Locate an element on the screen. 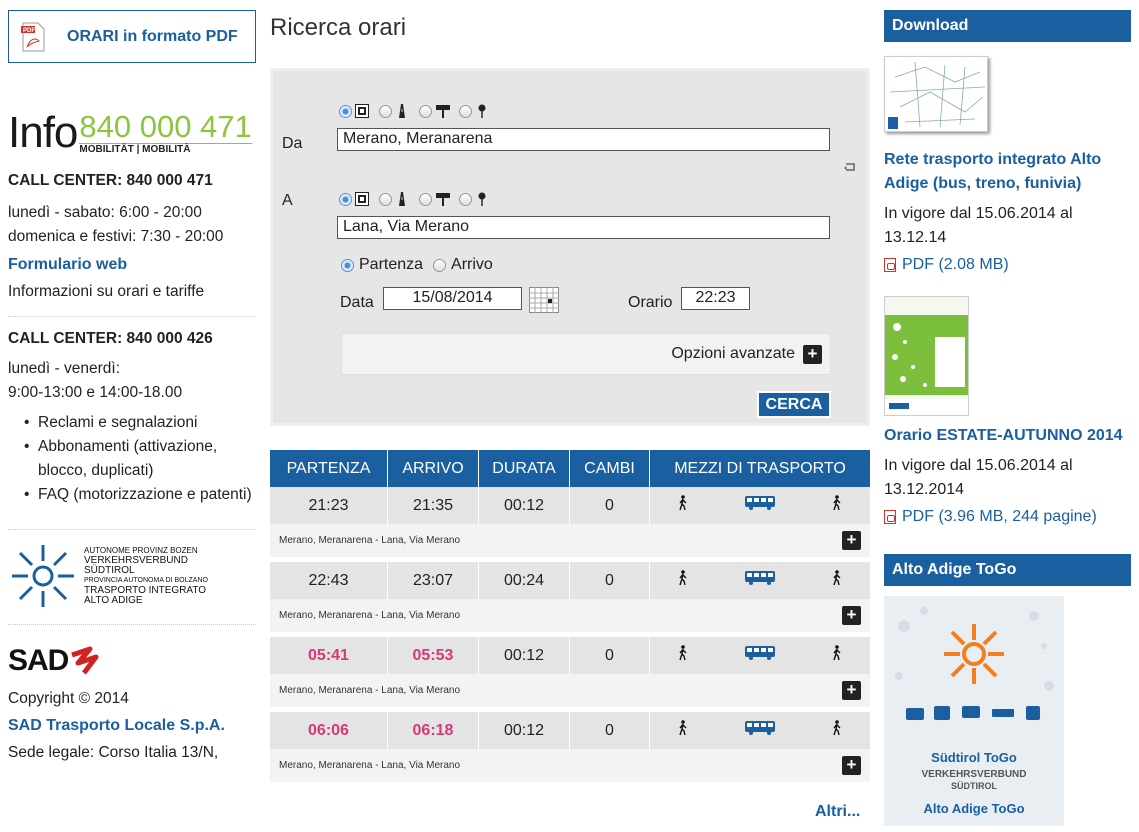  time-label: Orario is located at coordinates (650, 302).